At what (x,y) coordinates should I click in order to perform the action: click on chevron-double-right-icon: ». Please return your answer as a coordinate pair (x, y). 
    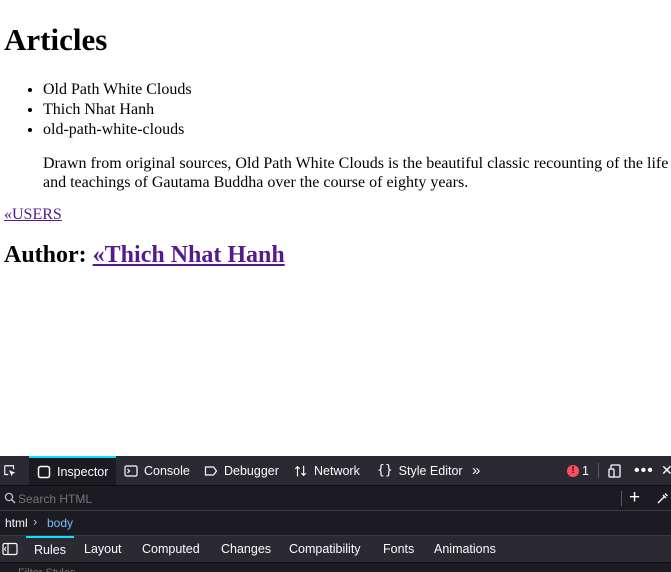
    Looking at the image, I should click on (476, 470).